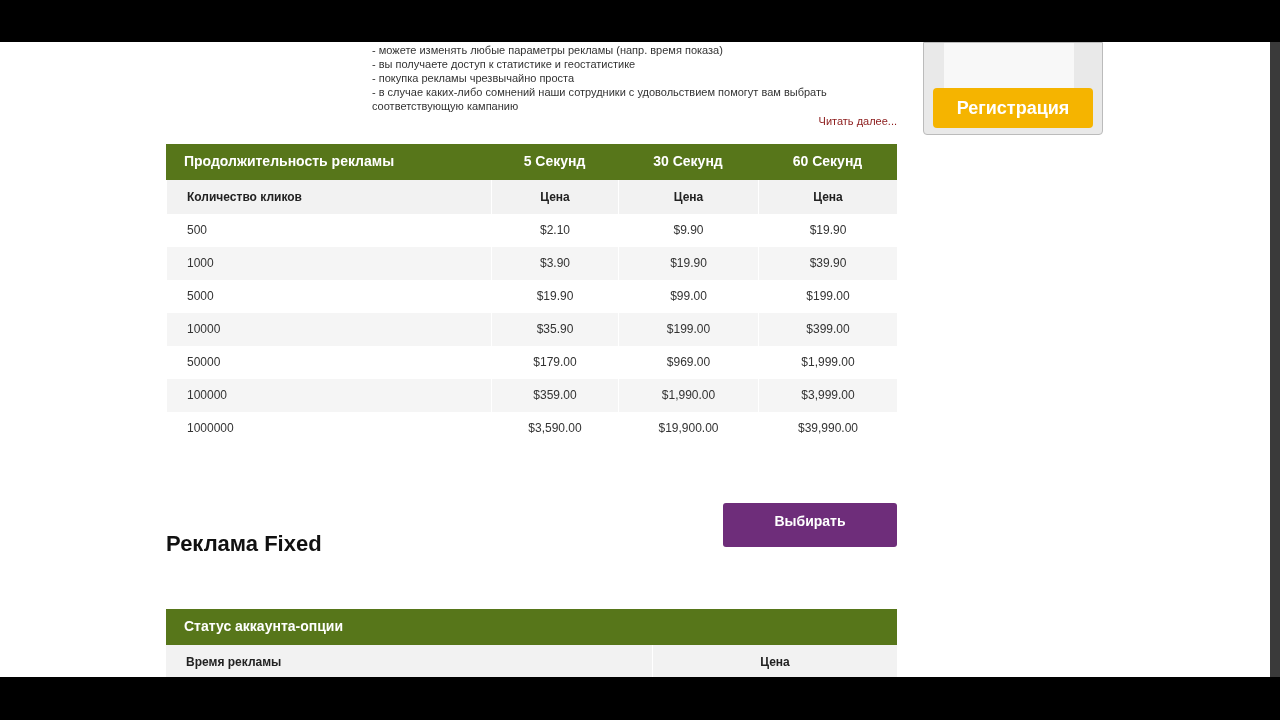 Image resolution: width=1280 pixels, height=720 pixels. I want to click on table-cell-text: 100000, so click(207, 395).